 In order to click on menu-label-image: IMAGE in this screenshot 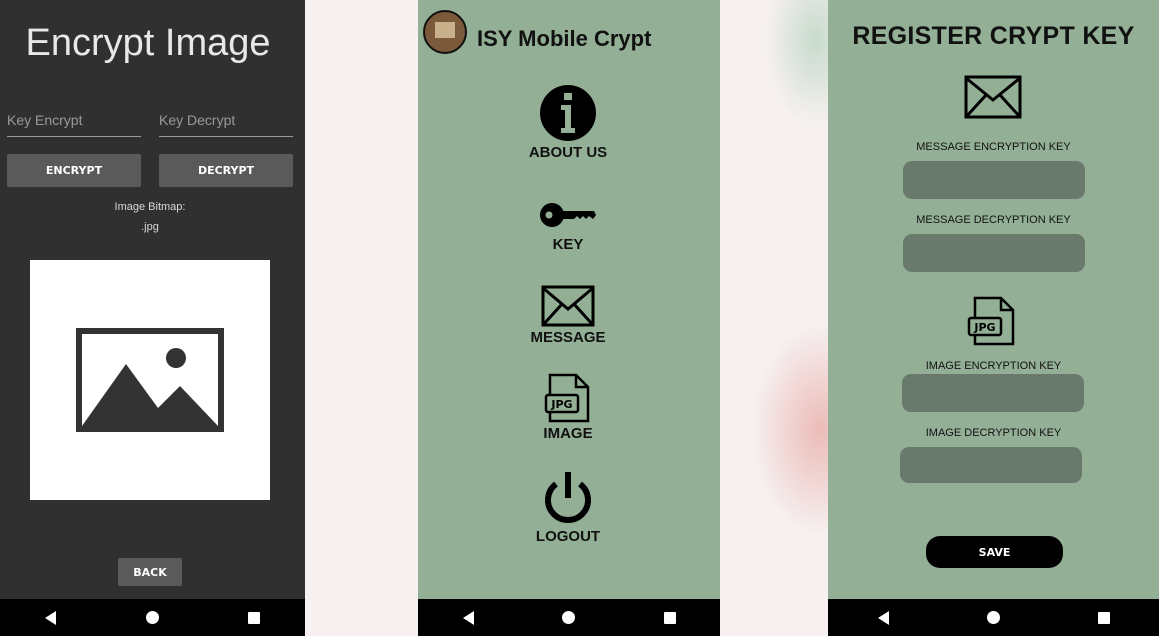, I will do `click(568, 433)`.